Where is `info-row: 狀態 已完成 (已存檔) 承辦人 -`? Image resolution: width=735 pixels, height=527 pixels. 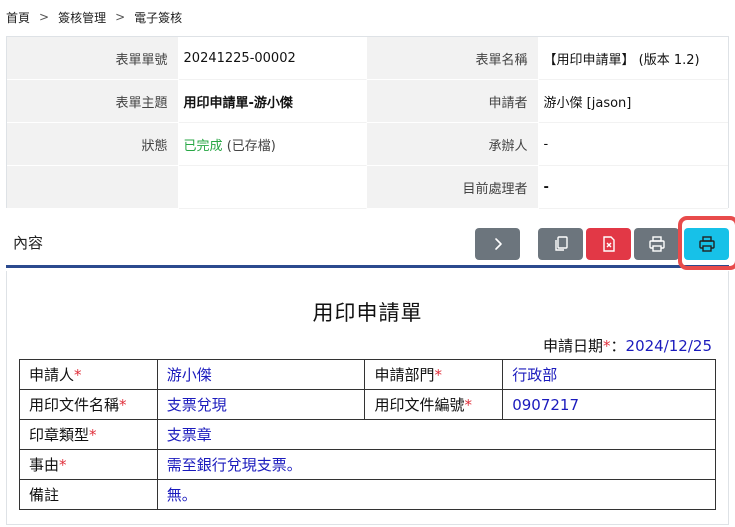 info-row: 狀態 已完成 (已存檔) 承辦人 - is located at coordinates (367, 144).